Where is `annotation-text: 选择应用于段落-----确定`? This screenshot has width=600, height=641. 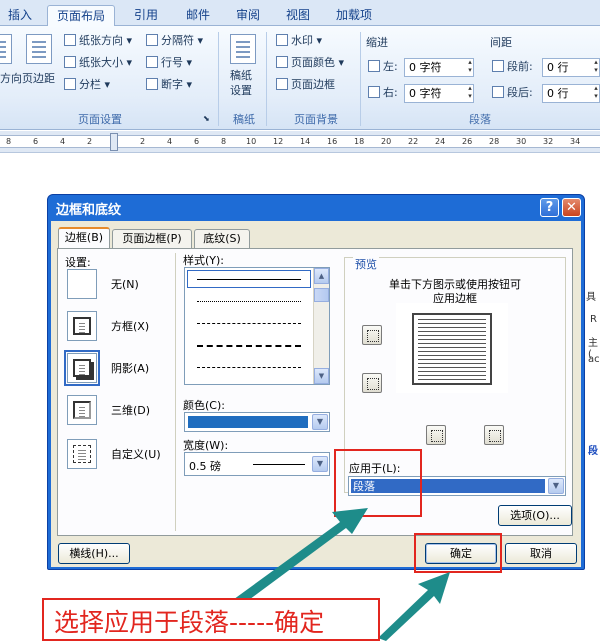 annotation-text: 选择应用于段落-----确定 is located at coordinates (189, 622).